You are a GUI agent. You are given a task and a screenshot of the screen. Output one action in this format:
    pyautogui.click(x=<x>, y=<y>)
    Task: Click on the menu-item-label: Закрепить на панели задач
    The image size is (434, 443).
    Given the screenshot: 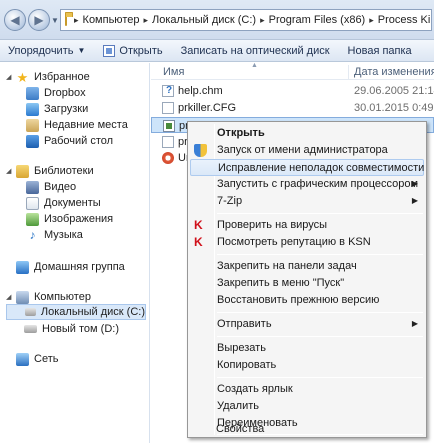 What is the action you would take?
    pyautogui.click(x=287, y=266)
    